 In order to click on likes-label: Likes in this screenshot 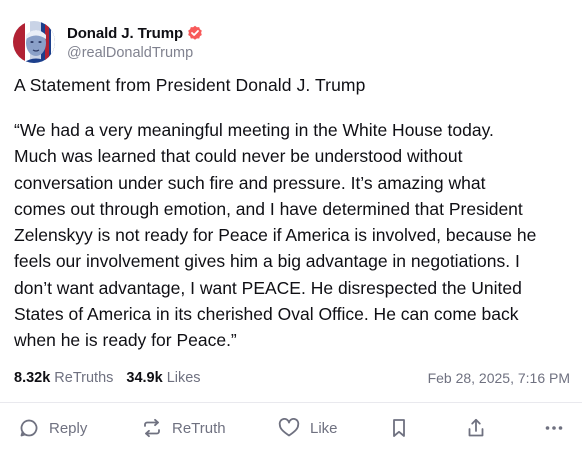, I will do `click(183, 378)`.